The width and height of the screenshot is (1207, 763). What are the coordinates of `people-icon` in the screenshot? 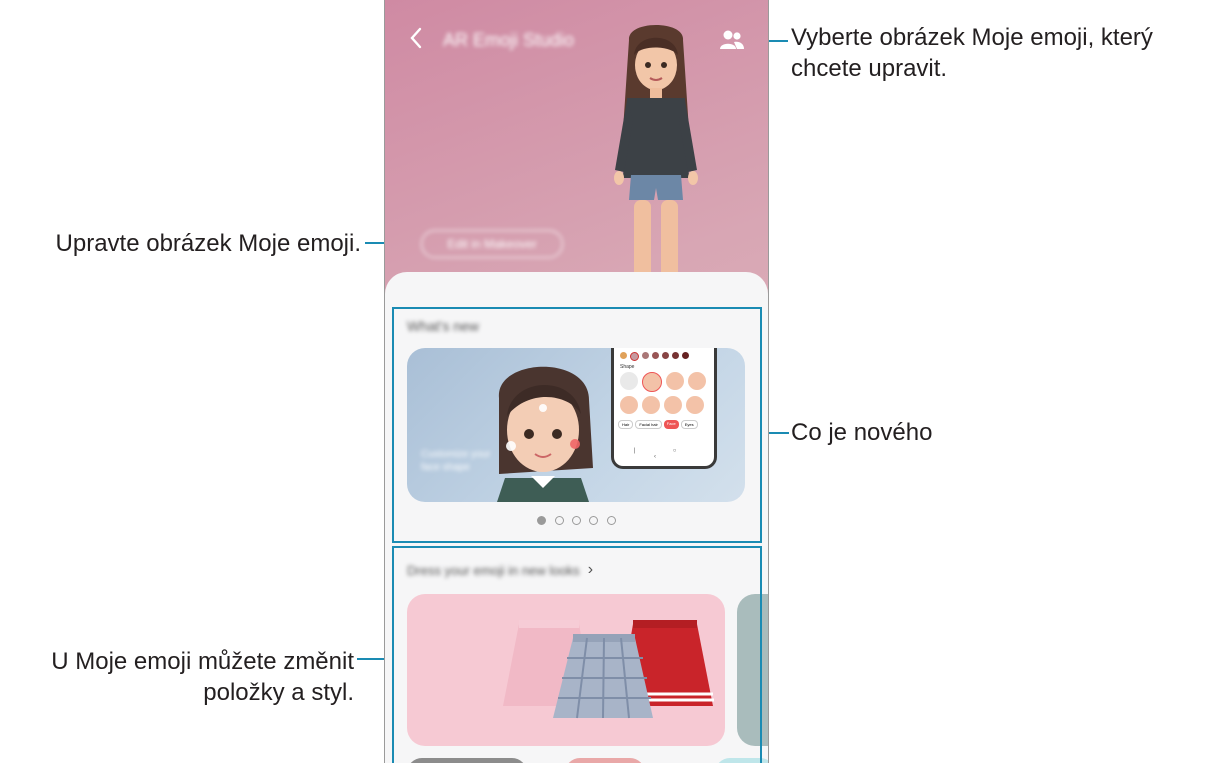 It's located at (732, 39).